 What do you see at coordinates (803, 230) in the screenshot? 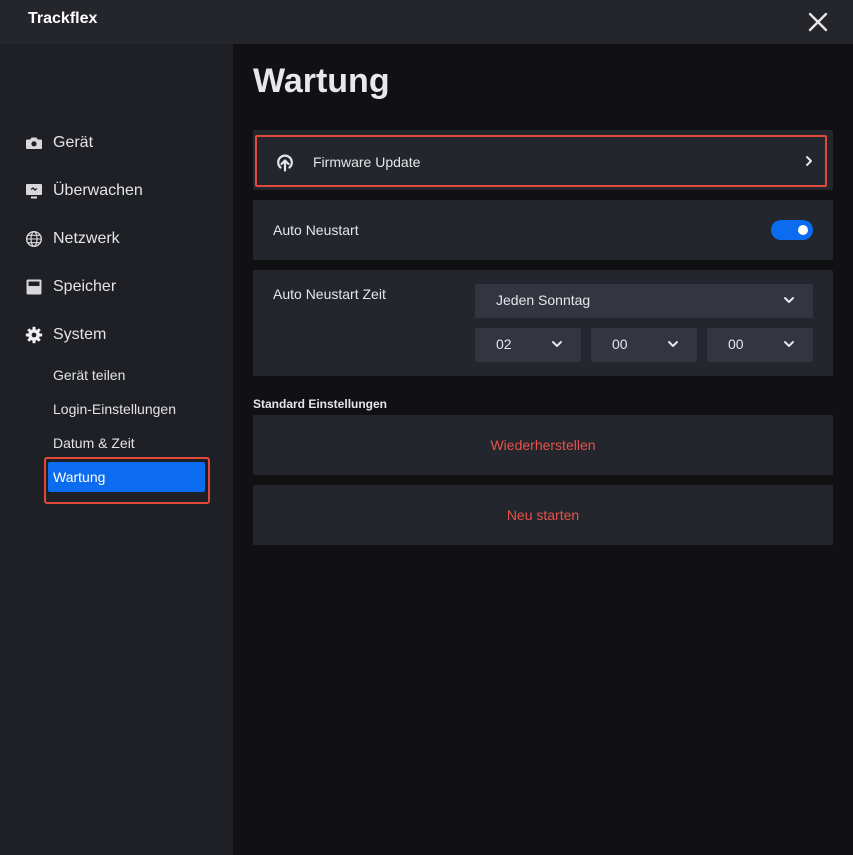
I see `toggle-knob` at bounding box center [803, 230].